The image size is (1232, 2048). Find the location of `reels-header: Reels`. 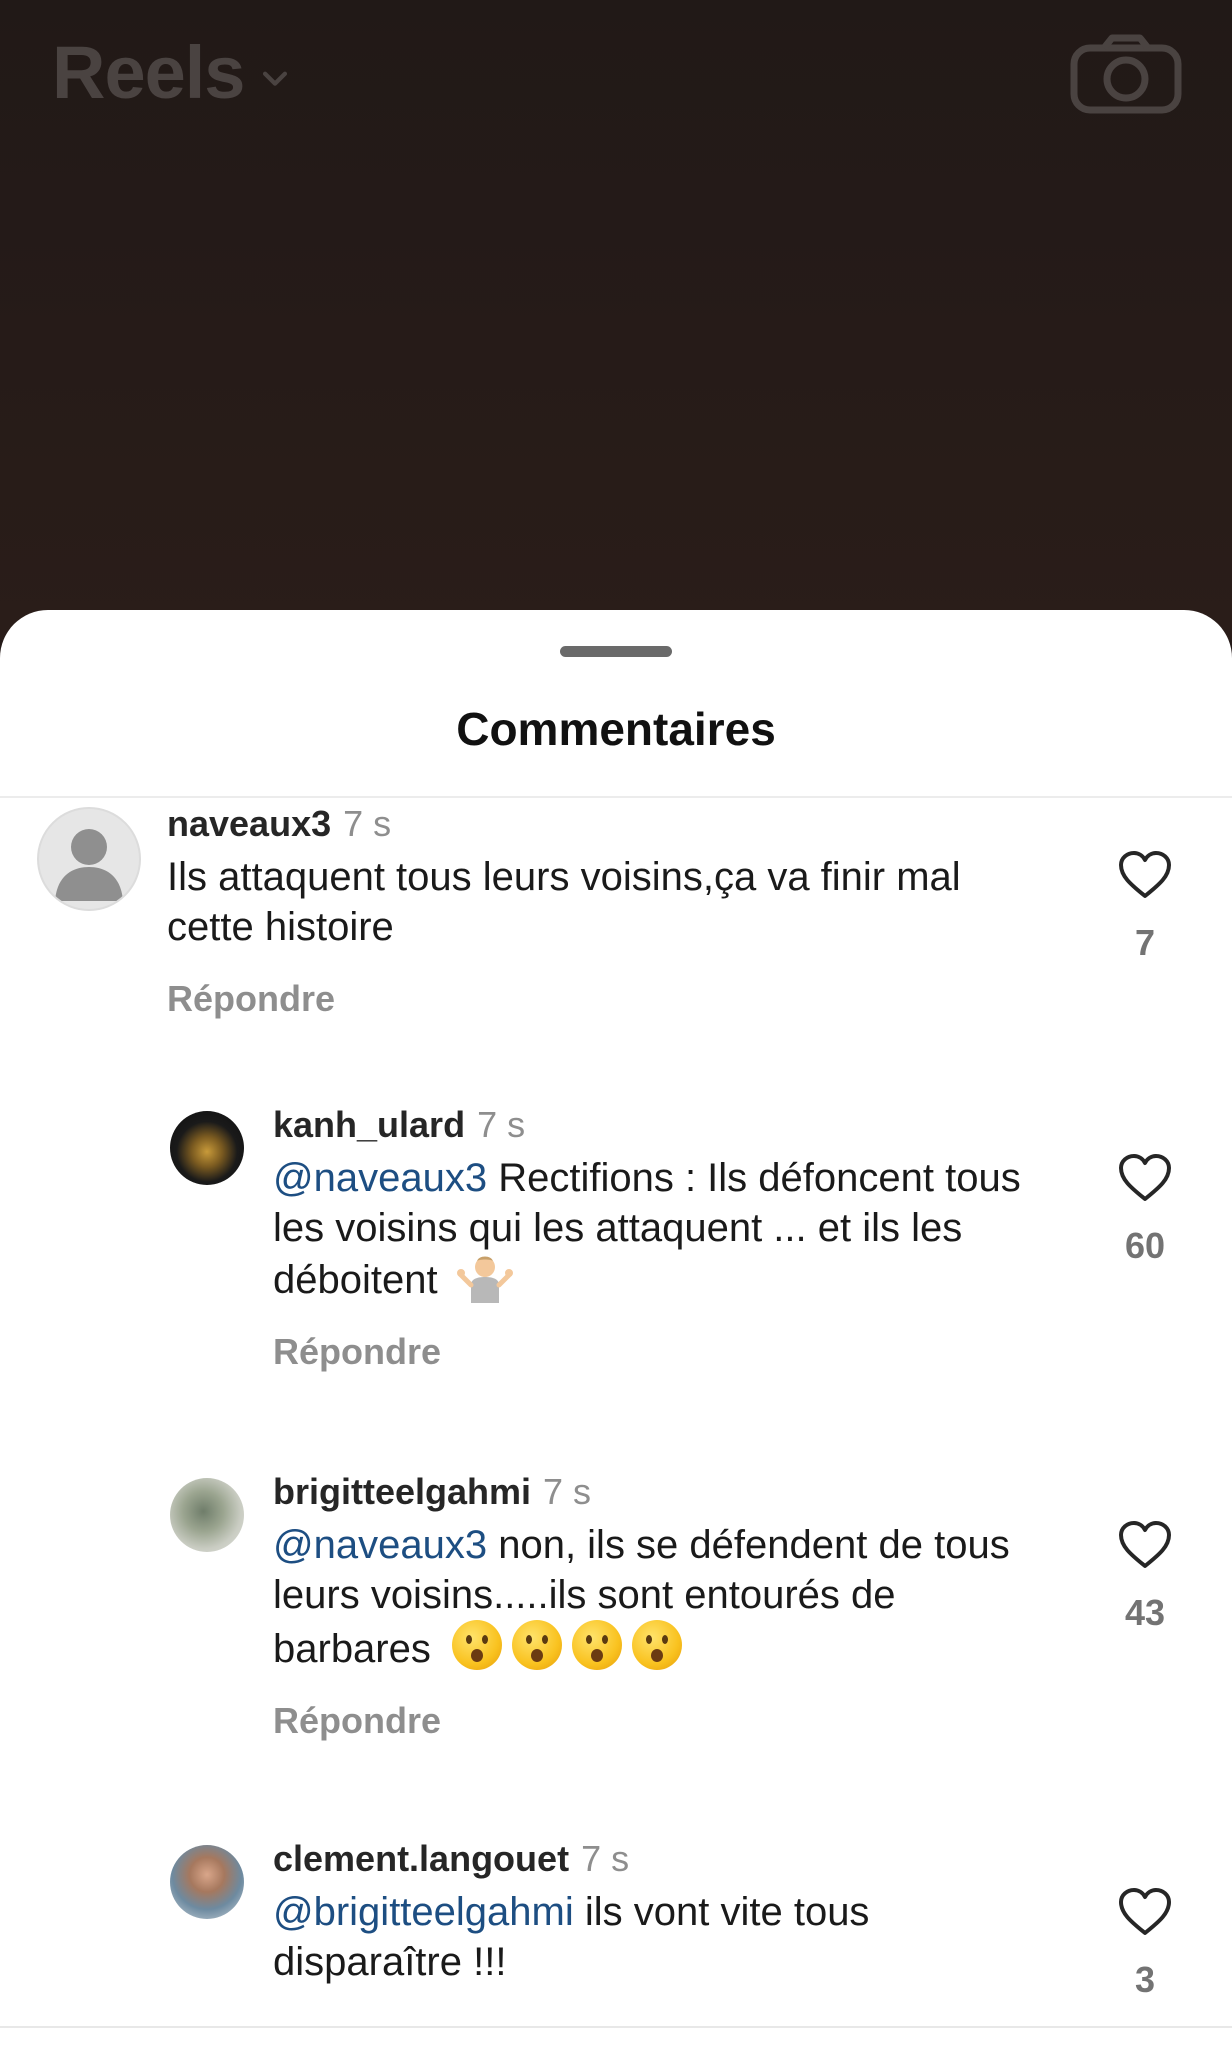

reels-header: Reels is located at coordinates (172, 72).